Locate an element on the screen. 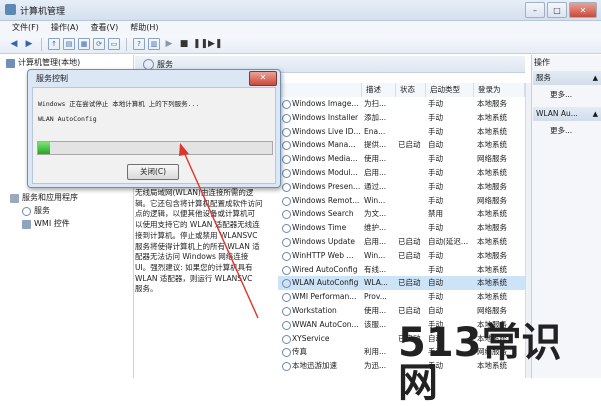 The image size is (601, 406). service-row: Windows Mana... 提供... 已启动 自动 本地系统 is located at coordinates (401, 145).